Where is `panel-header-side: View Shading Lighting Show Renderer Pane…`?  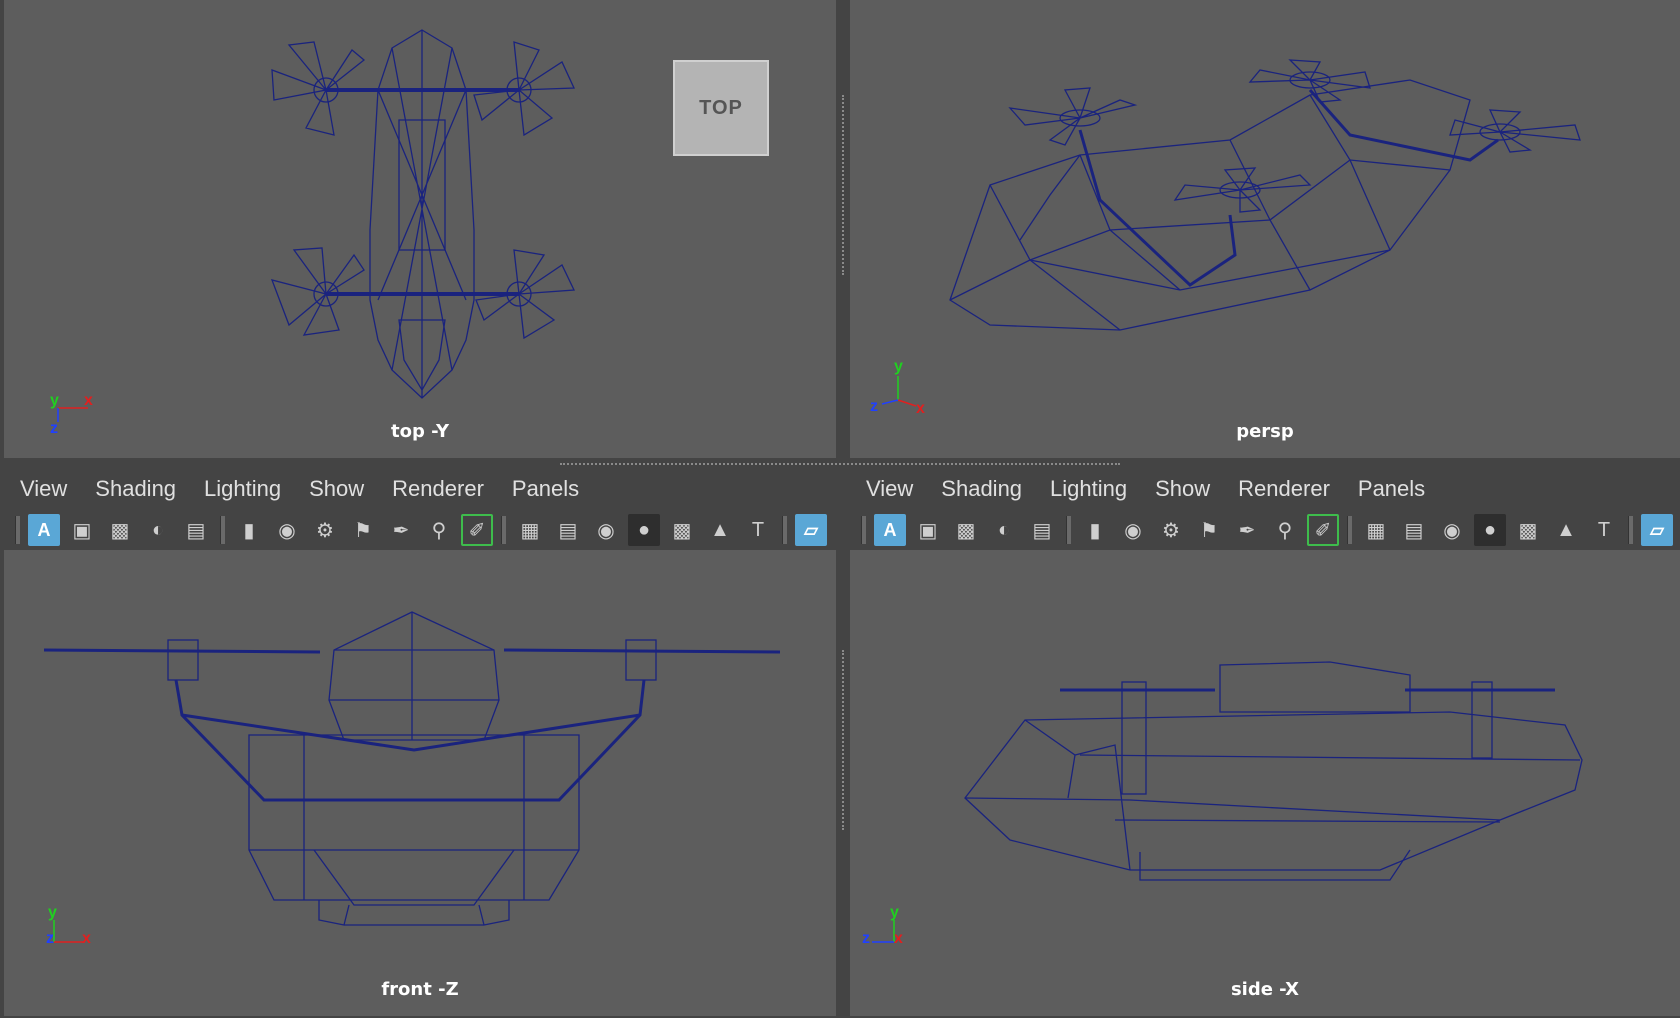 panel-header-side: View Shading Lighting Show Renderer Pane… is located at coordinates (1265, 510).